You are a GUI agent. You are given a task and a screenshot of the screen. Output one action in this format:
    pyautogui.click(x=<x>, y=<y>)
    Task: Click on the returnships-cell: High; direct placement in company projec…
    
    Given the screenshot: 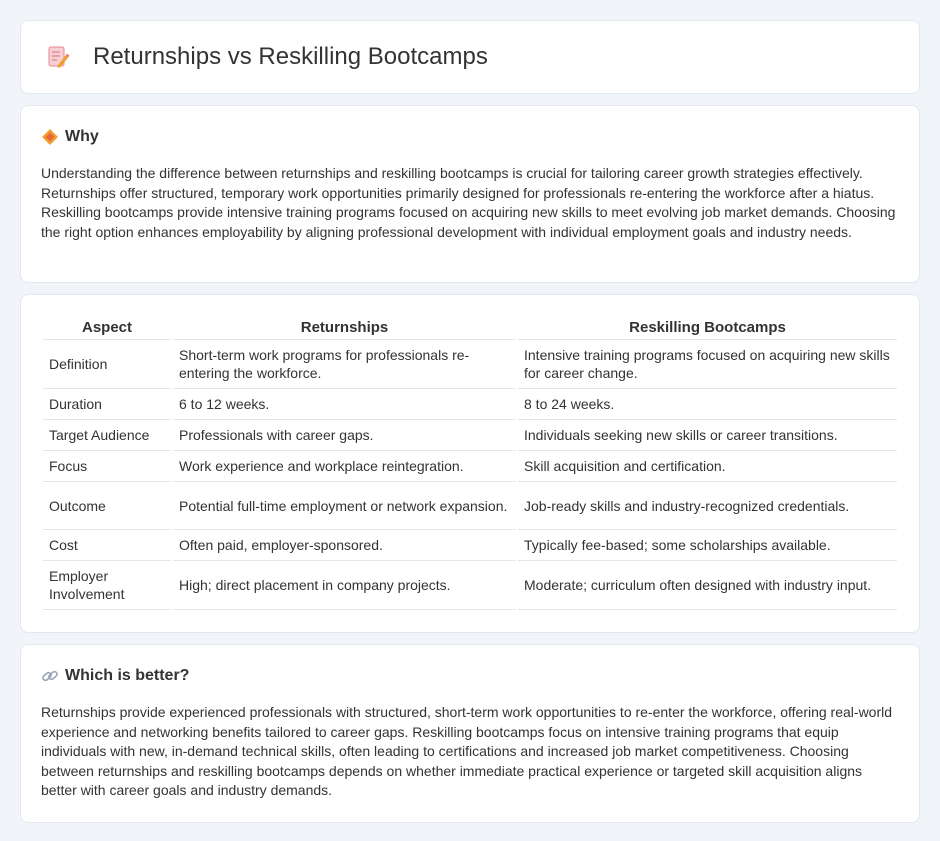 What is the action you would take?
    pyautogui.click(x=344, y=585)
    